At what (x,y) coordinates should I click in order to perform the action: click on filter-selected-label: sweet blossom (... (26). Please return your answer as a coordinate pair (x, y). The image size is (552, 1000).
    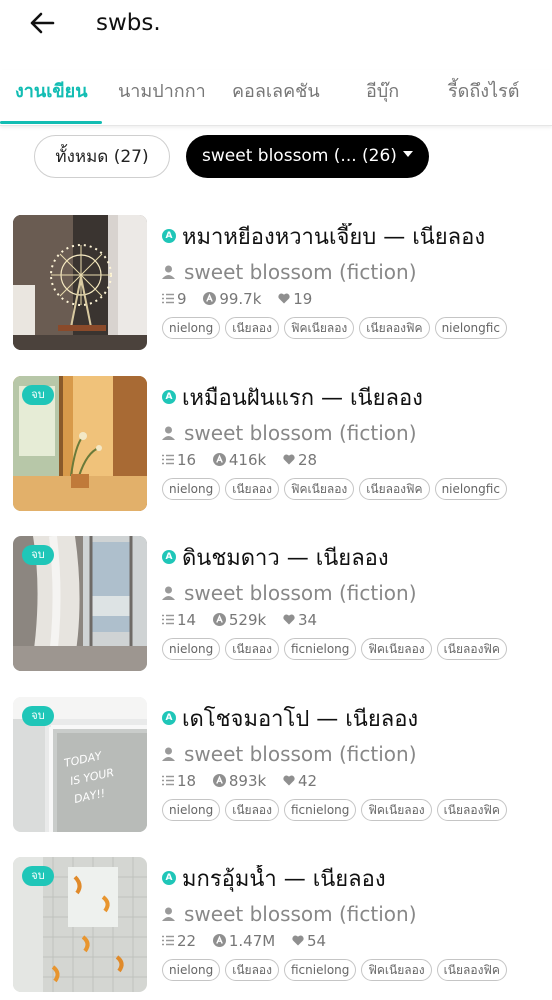
    Looking at the image, I should click on (299, 156).